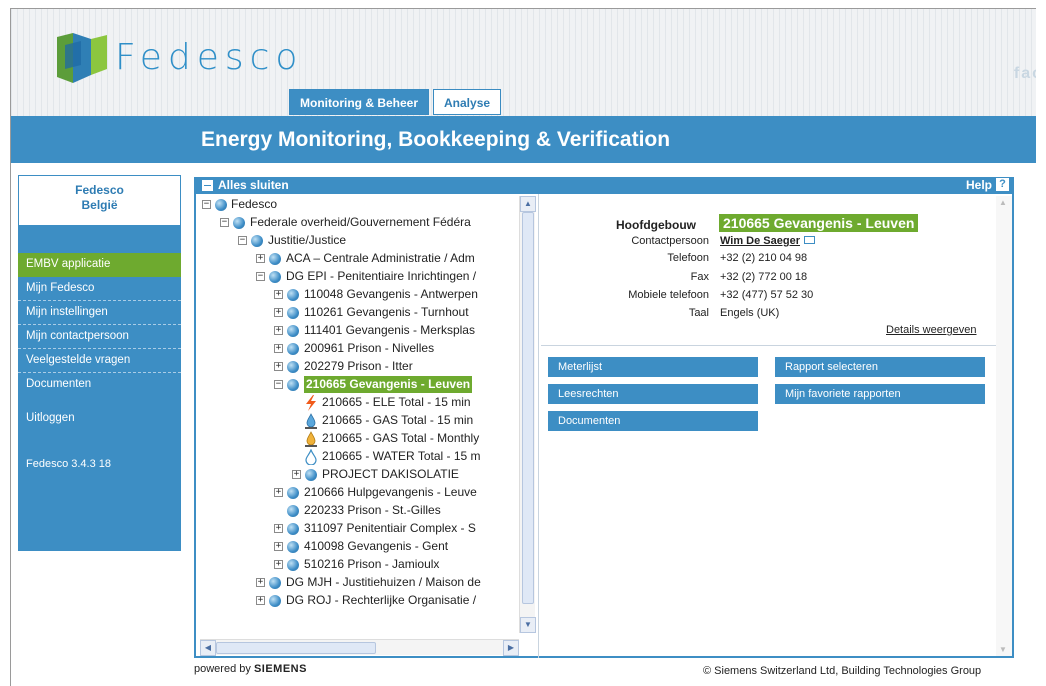 The height and width of the screenshot is (686, 1046). I want to click on mobile-label: Mobiele telefoon, so click(668, 295).